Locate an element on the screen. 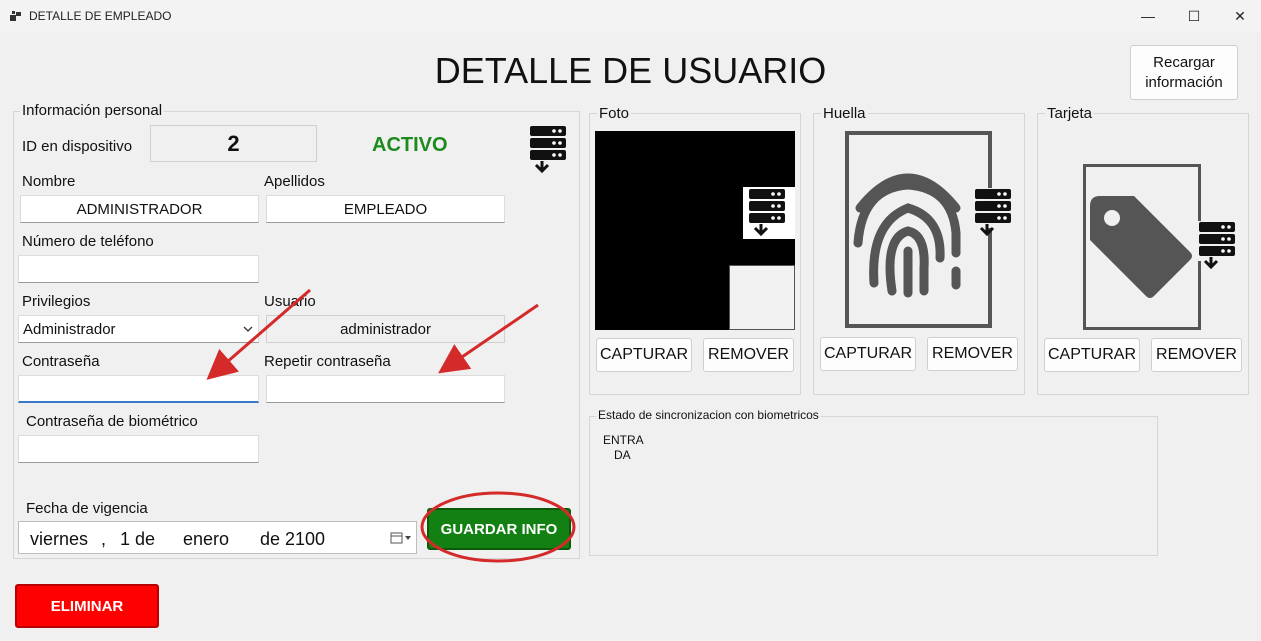 This screenshot has height=641, width=1261. reload-info-button: Recargar información is located at coordinates (1184, 72).